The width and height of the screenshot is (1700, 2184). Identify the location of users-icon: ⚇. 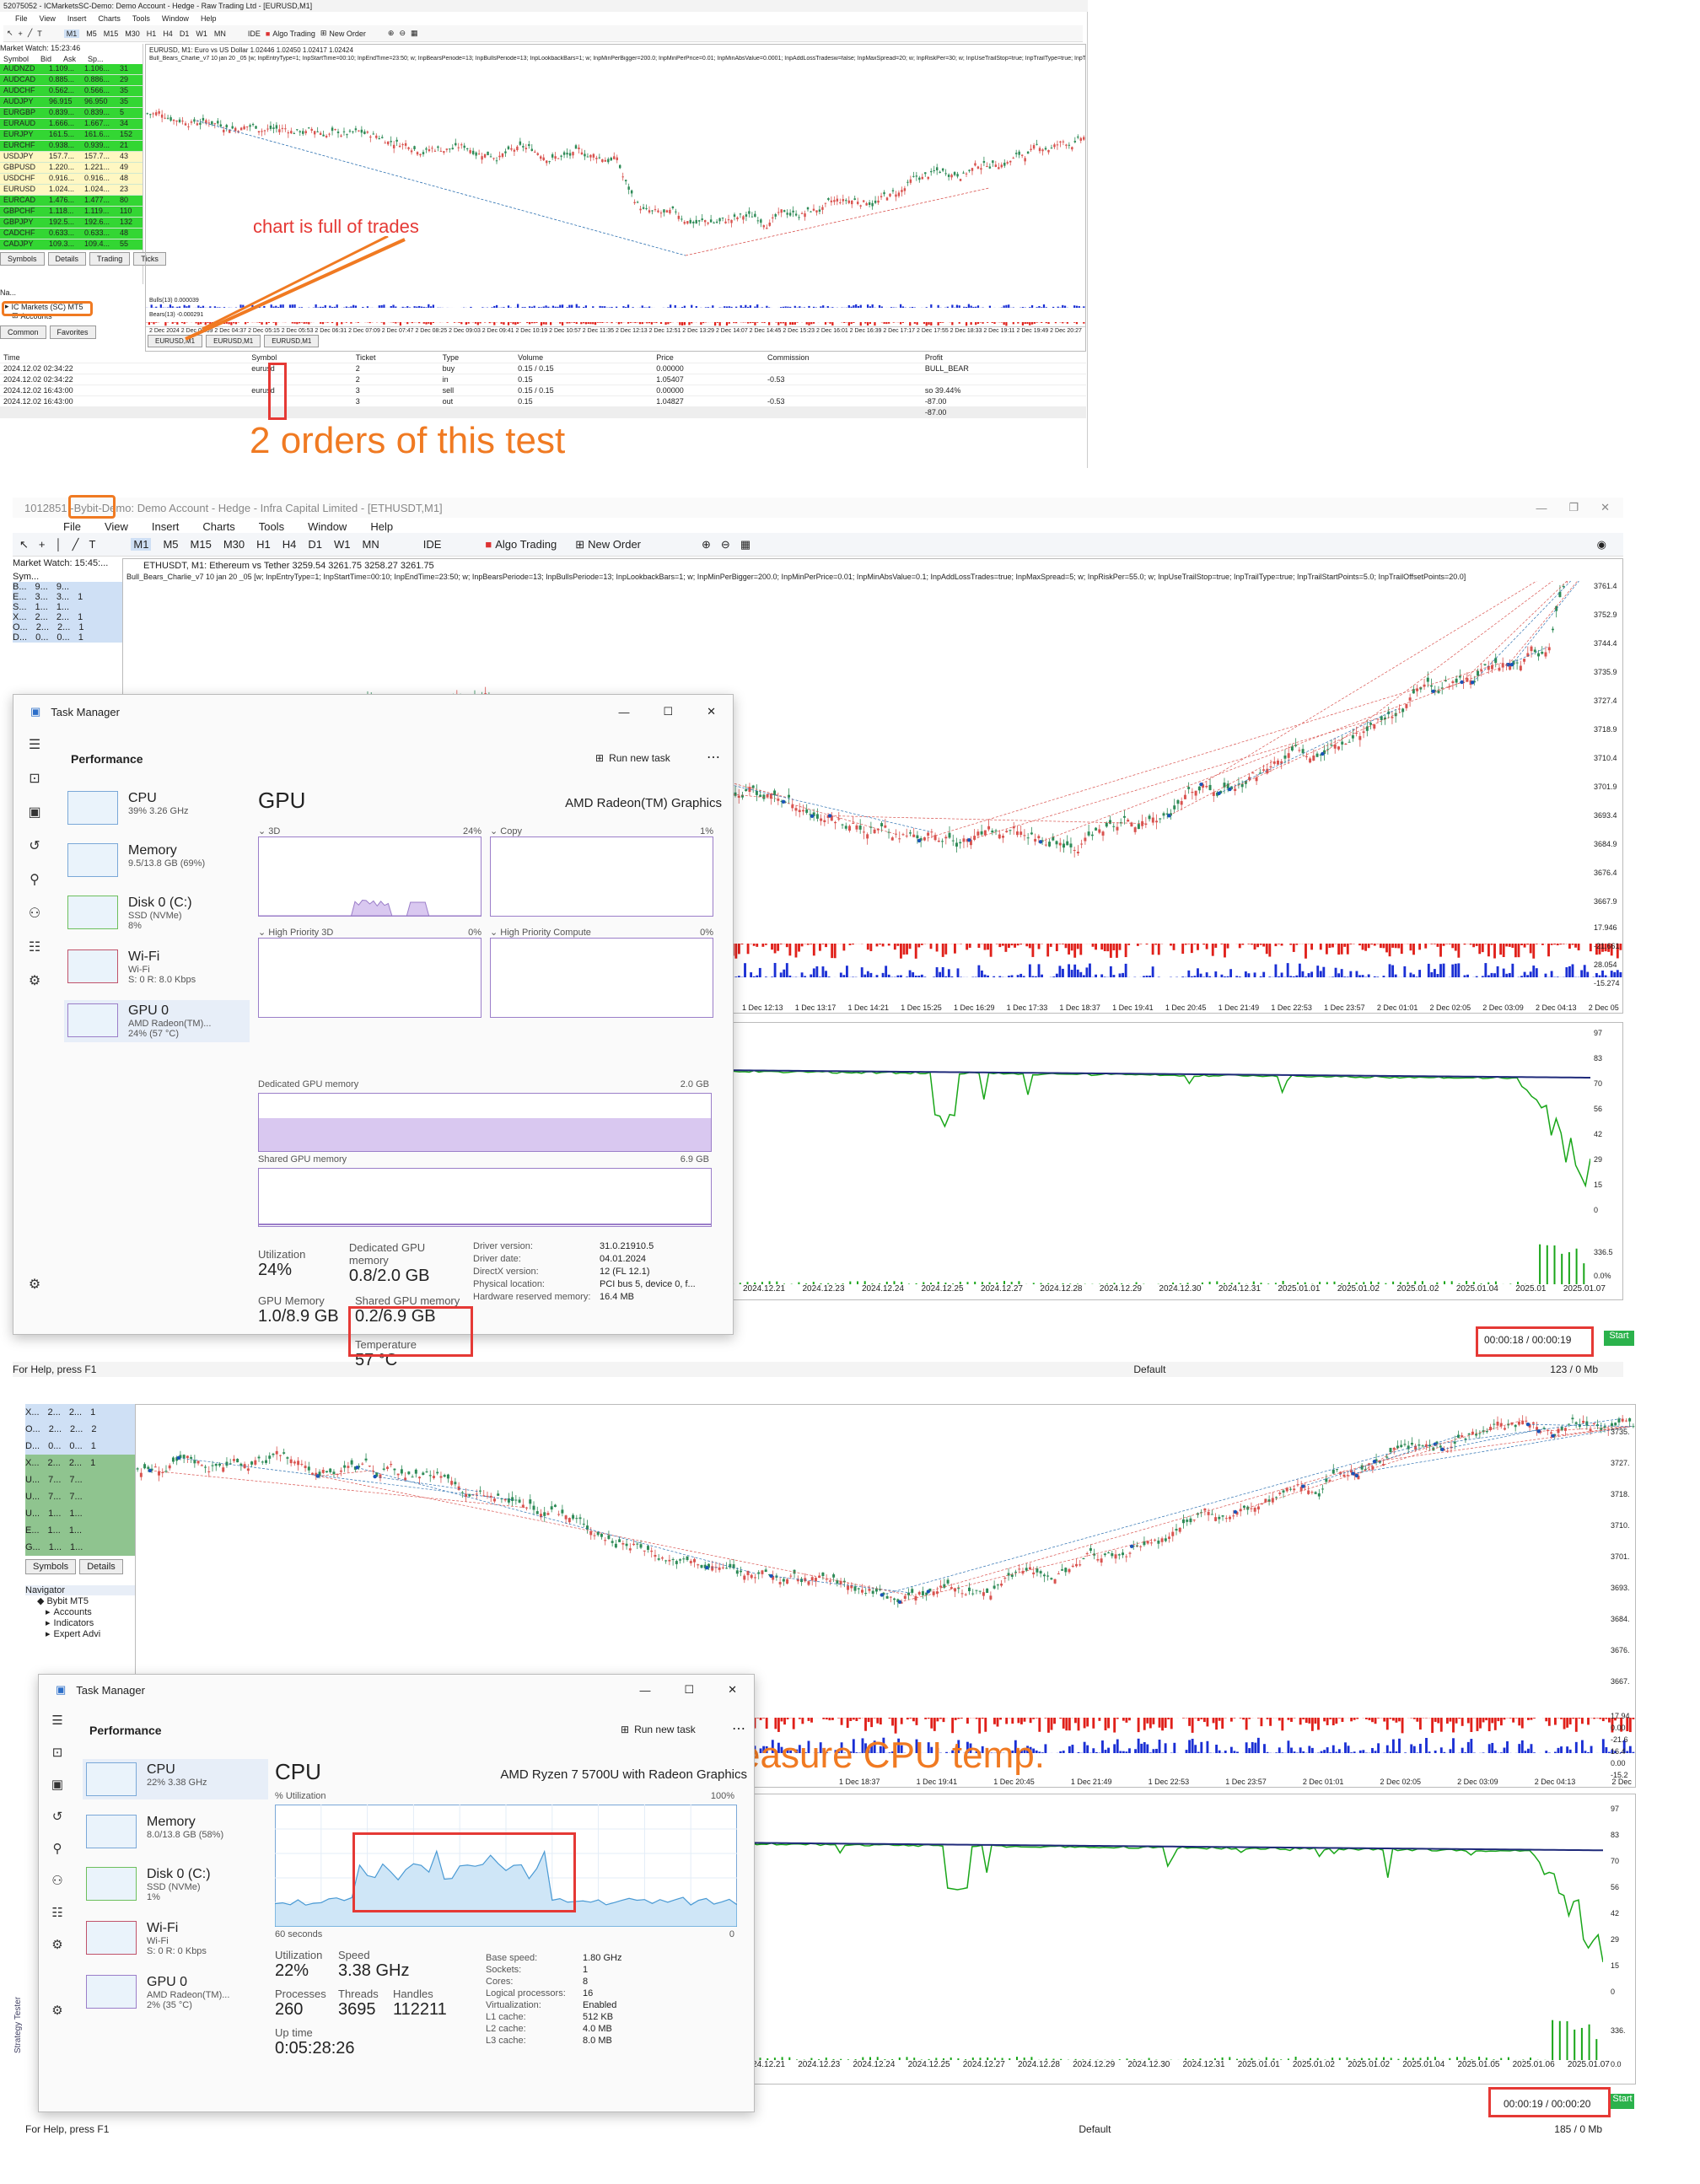
(34, 914).